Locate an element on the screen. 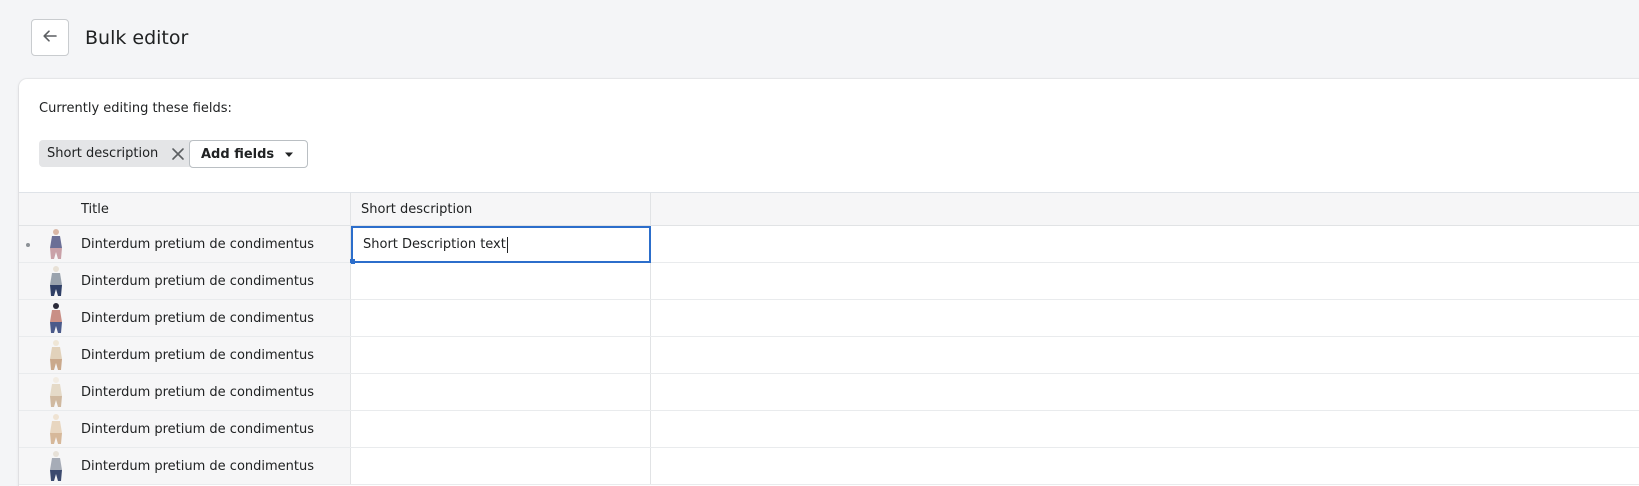 This screenshot has height=486, width=1639. column-header-title-label: Title is located at coordinates (95, 209).